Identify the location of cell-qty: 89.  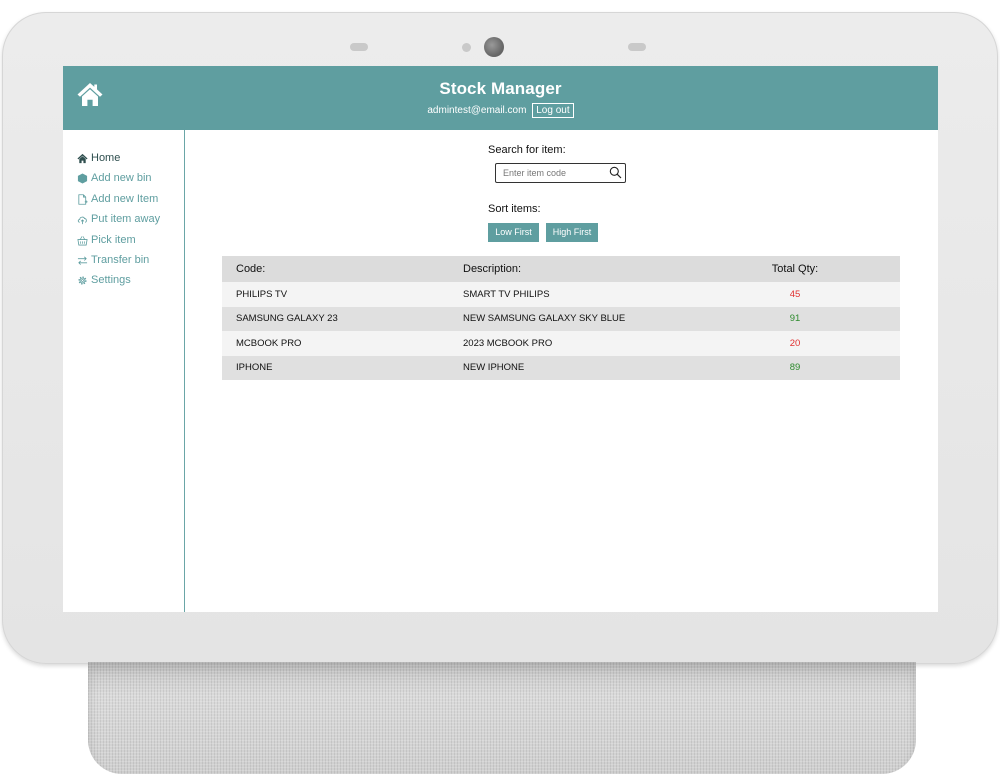
(795, 368).